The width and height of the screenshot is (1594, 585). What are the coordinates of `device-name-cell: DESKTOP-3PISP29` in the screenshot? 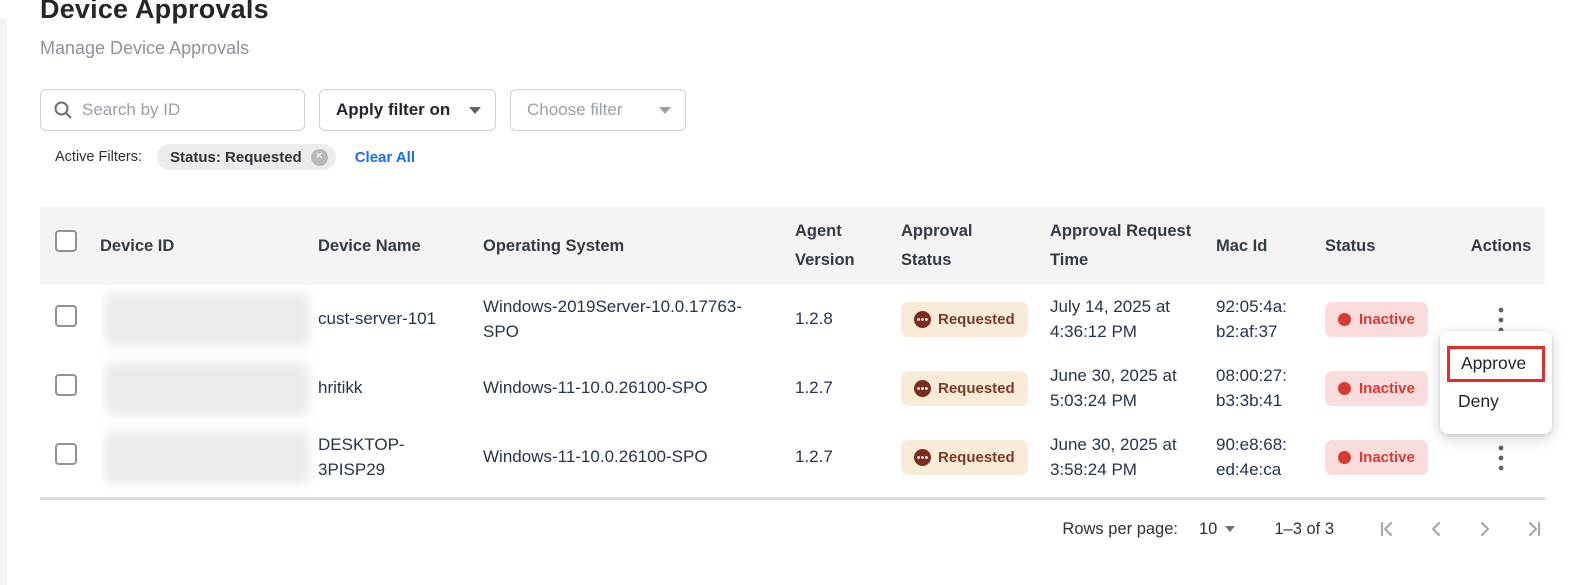 It's located at (361, 457).